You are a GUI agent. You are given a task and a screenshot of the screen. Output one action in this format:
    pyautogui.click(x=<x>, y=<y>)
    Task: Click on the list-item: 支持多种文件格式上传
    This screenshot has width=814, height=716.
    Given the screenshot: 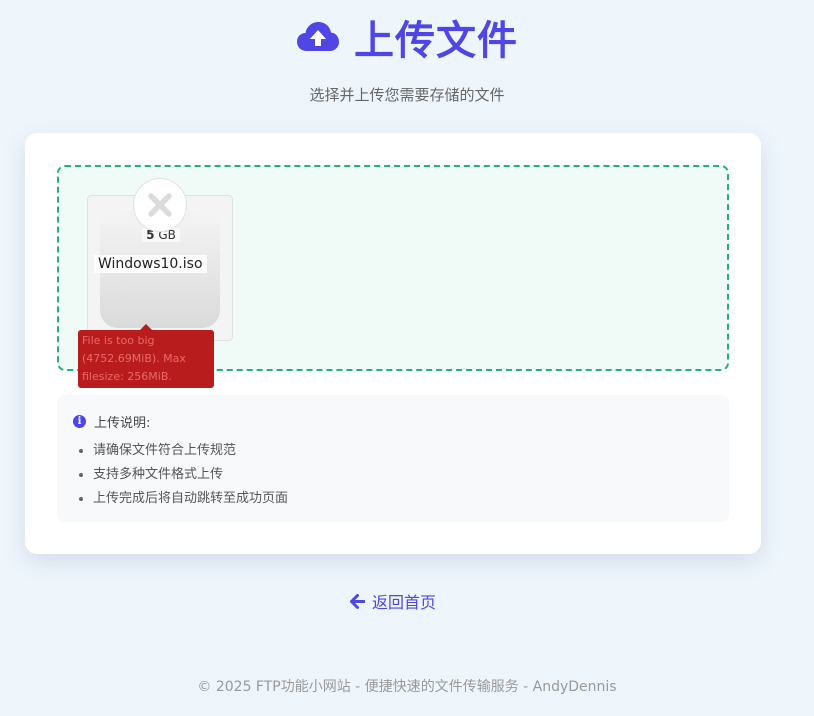 What is the action you would take?
    pyautogui.click(x=190, y=475)
    